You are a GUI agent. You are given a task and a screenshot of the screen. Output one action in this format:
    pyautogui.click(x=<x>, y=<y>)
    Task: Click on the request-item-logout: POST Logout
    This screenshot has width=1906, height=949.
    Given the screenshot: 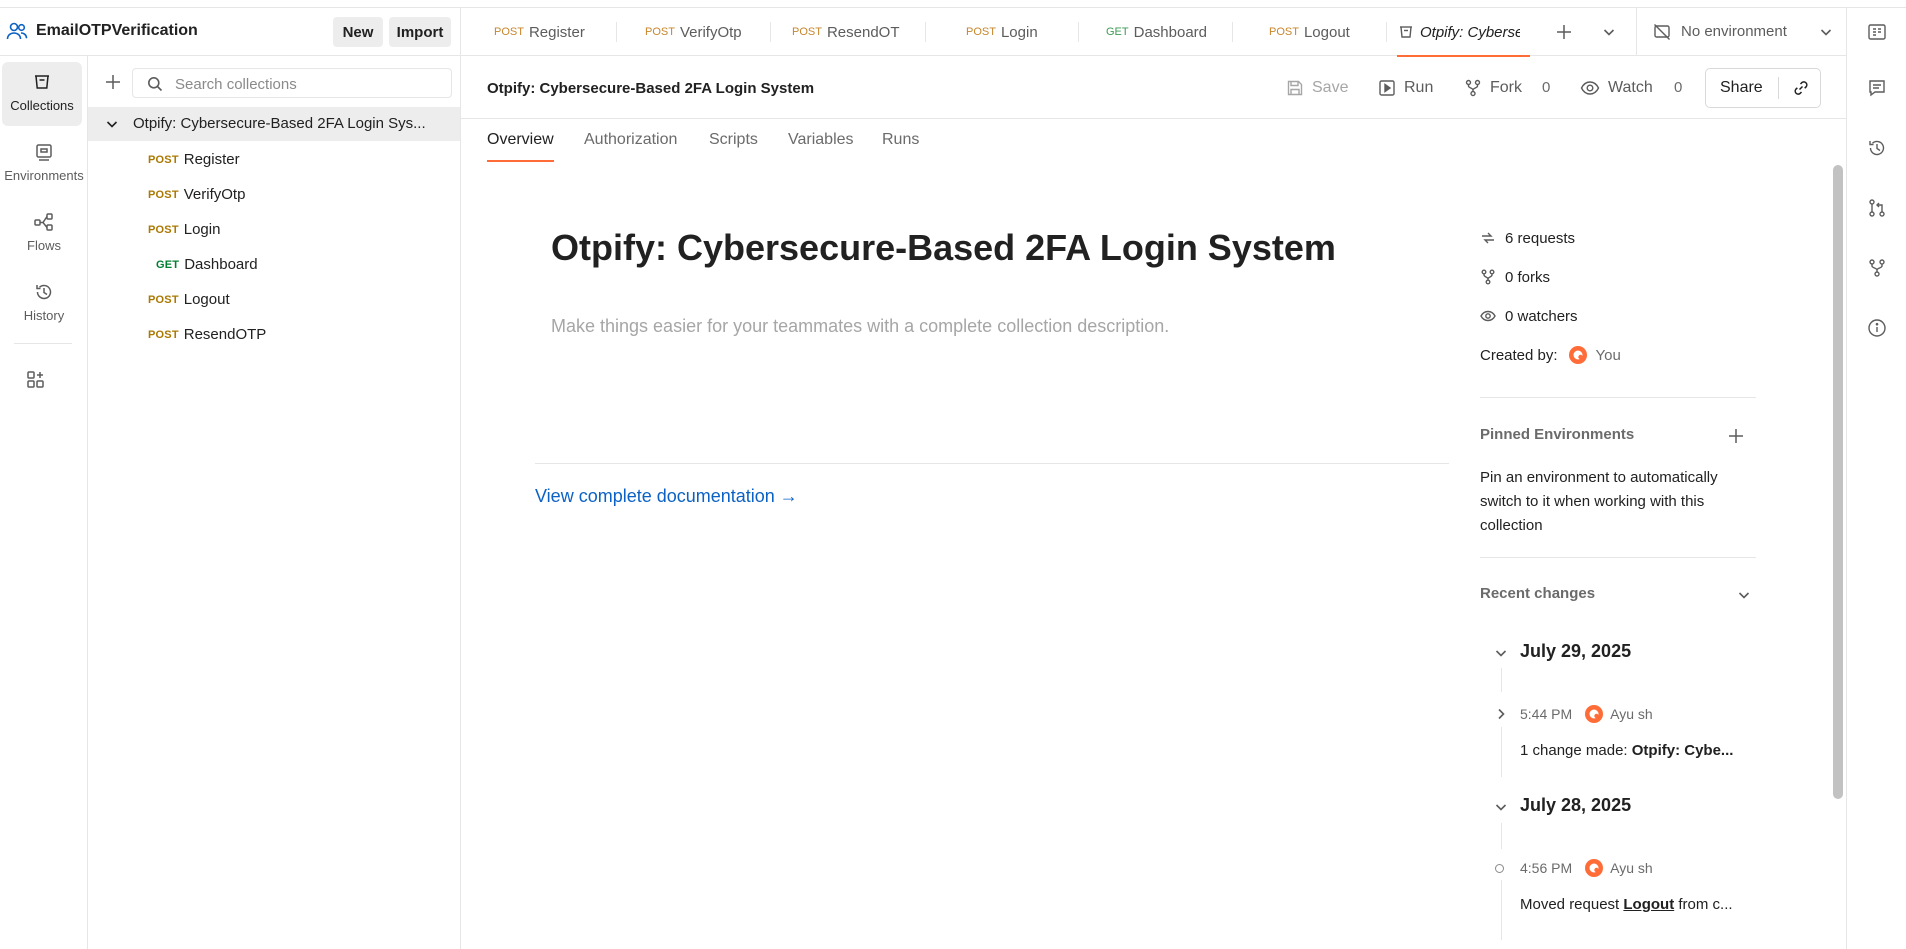 What is the action you would take?
    pyautogui.click(x=189, y=299)
    